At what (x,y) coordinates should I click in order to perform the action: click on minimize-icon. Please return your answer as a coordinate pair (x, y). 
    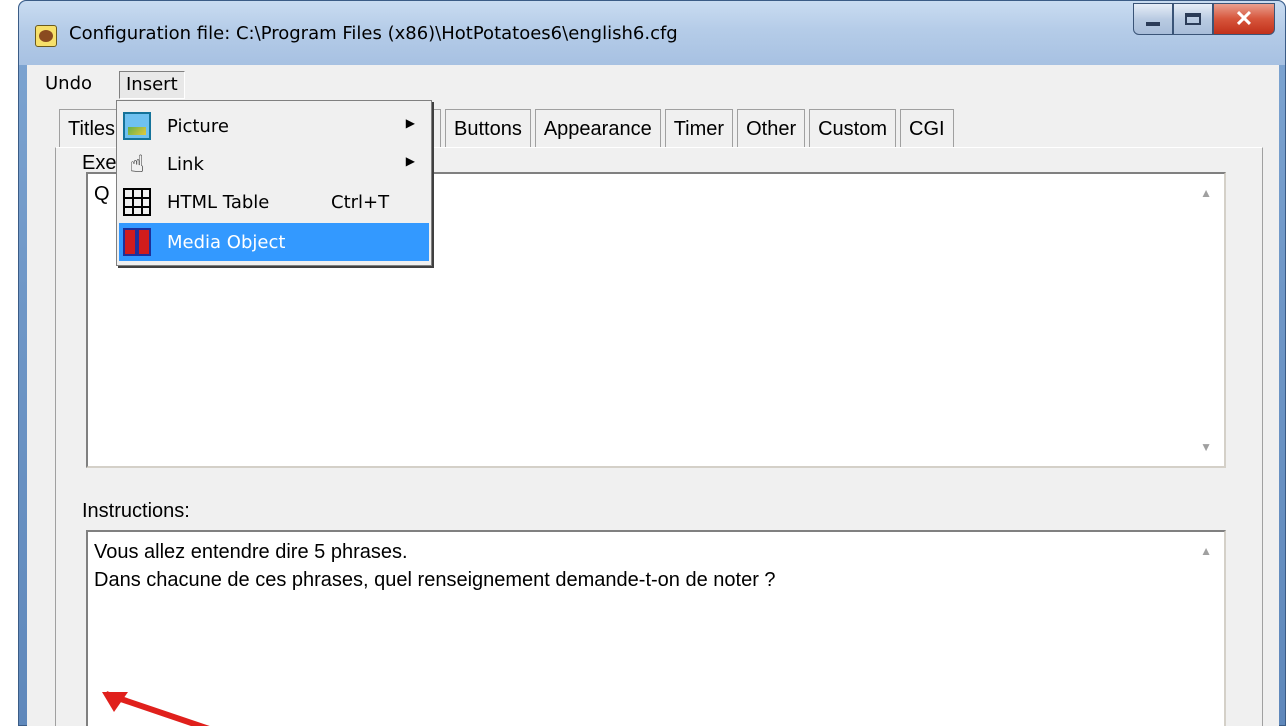
    Looking at the image, I should click on (1153, 24).